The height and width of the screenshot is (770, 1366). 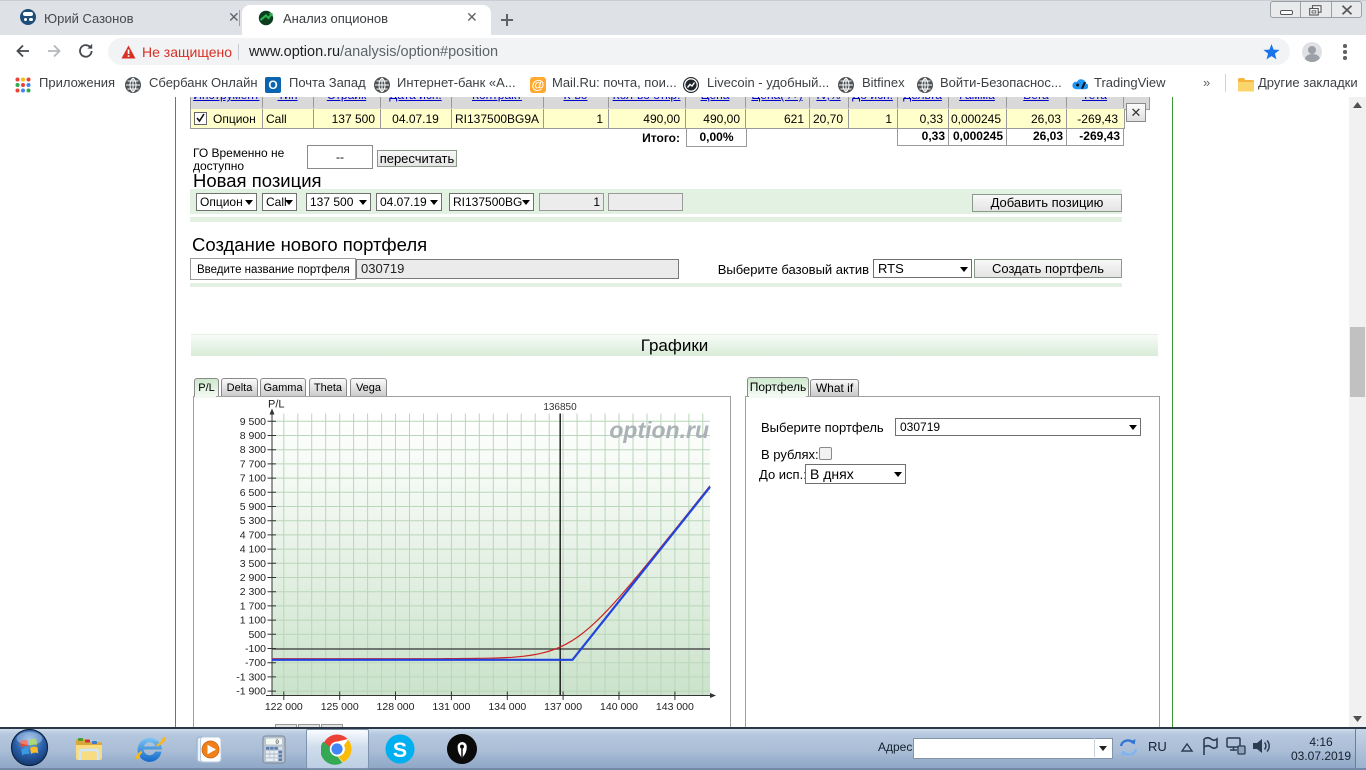 I want to click on svg-text: 5 900, so click(x=252, y=507).